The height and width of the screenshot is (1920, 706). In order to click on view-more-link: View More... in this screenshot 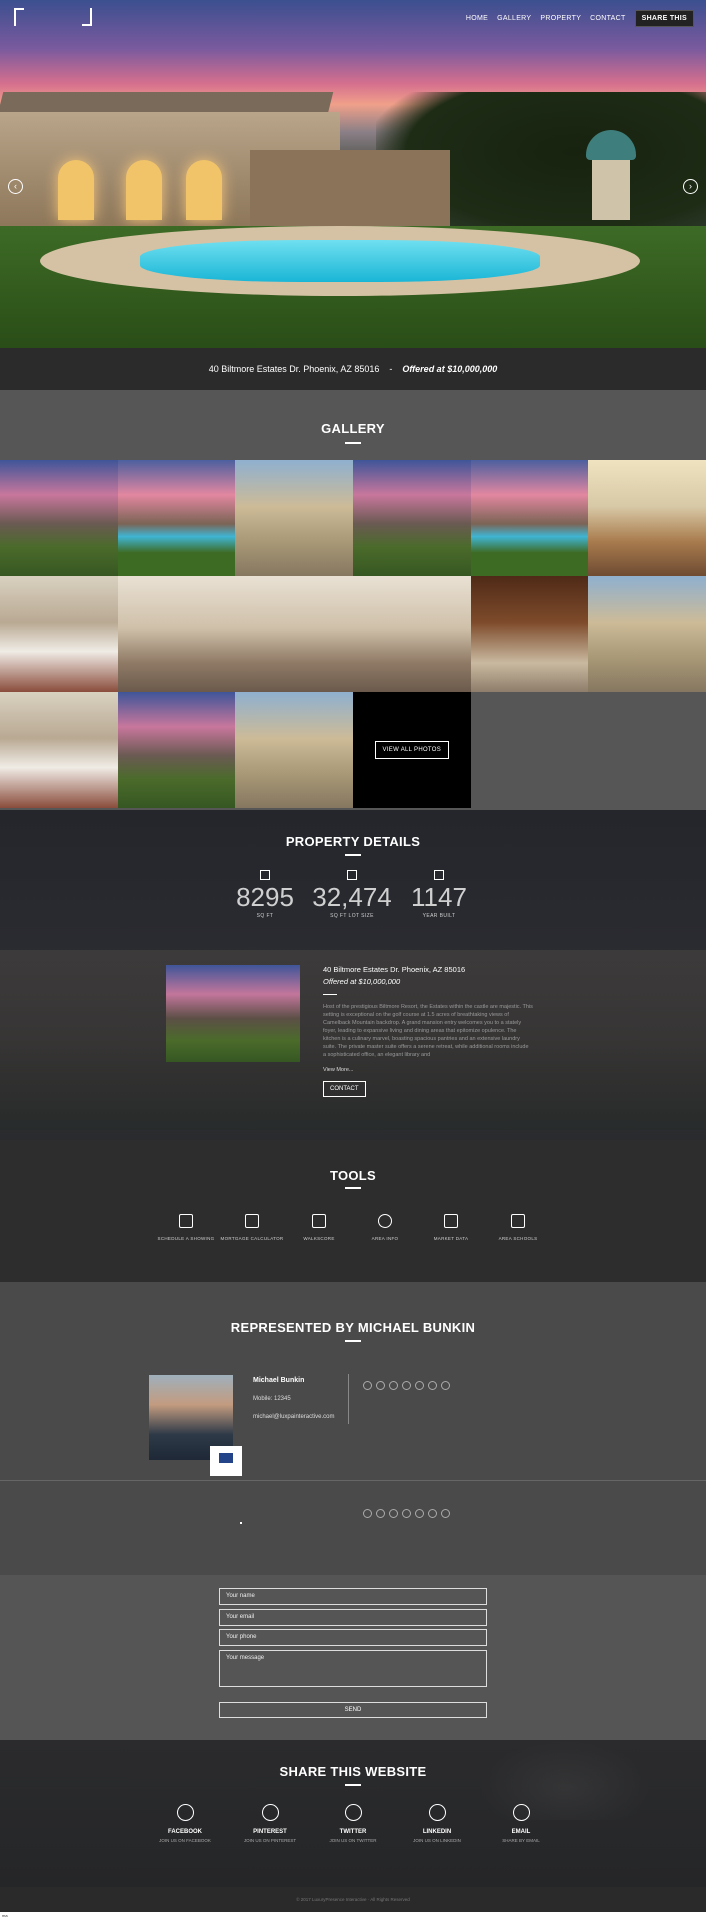, I will do `click(428, 1070)`.